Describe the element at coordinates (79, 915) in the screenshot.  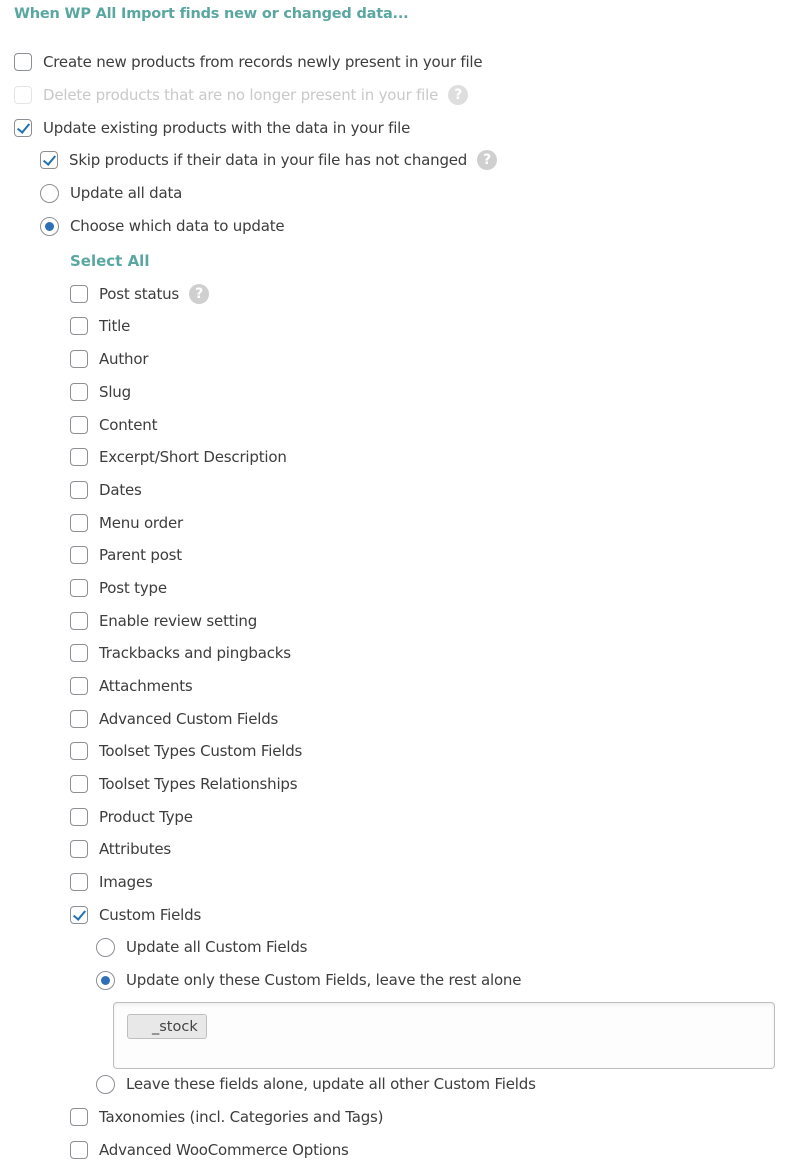
I see `custom-fields-checkbox` at that location.